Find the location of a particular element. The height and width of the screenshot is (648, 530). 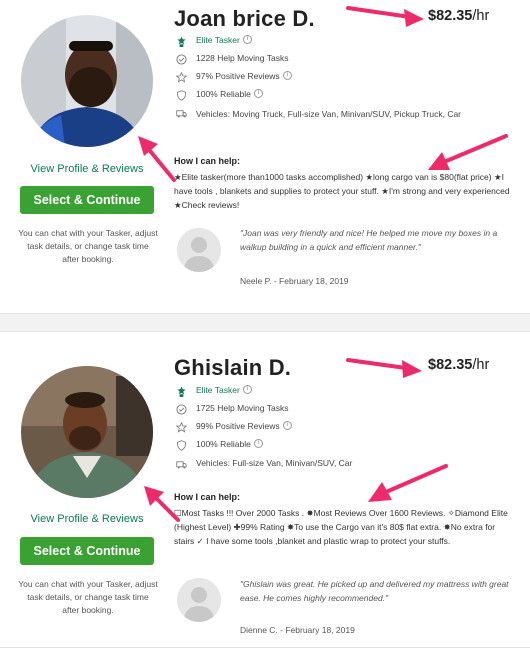

card-separator is located at coordinates (265, 322).